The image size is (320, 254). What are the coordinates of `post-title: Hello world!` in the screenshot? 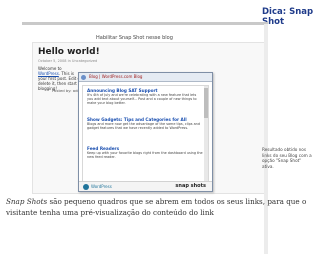 It's located at (69, 52).